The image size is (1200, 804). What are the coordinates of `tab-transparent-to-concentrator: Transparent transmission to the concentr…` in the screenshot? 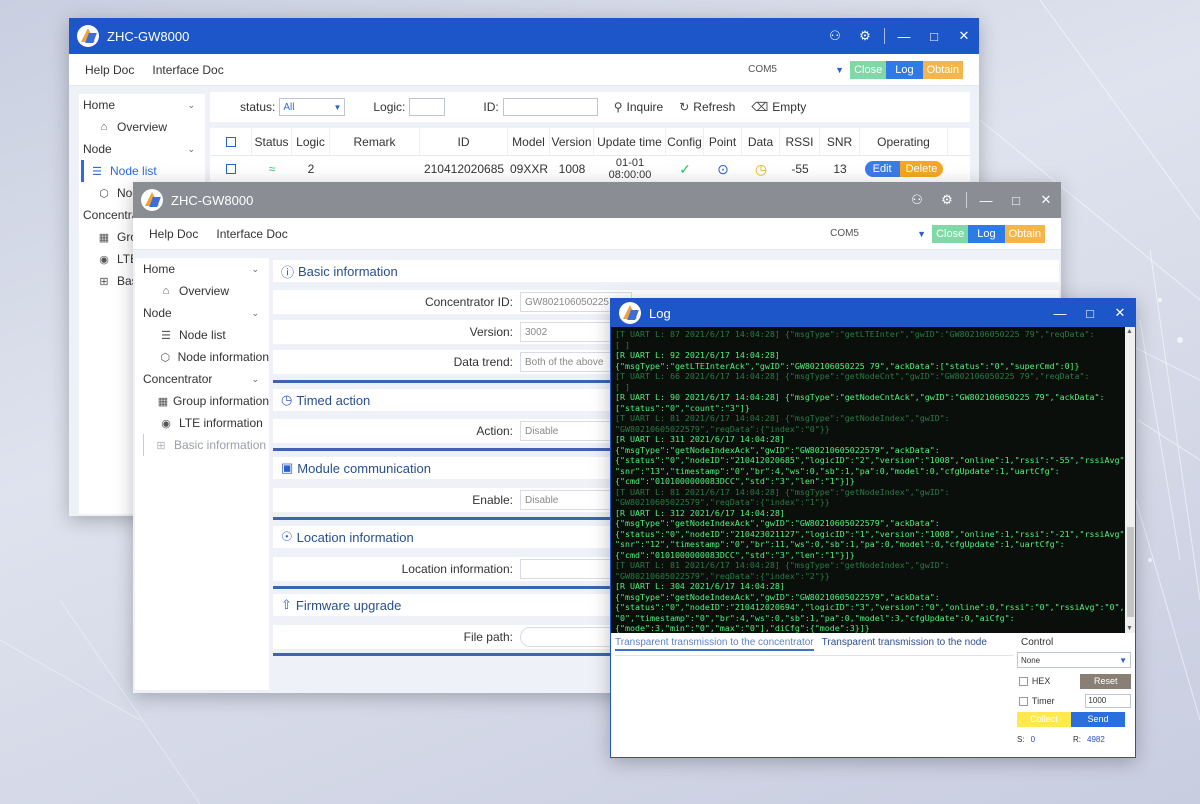 It's located at (714, 644).